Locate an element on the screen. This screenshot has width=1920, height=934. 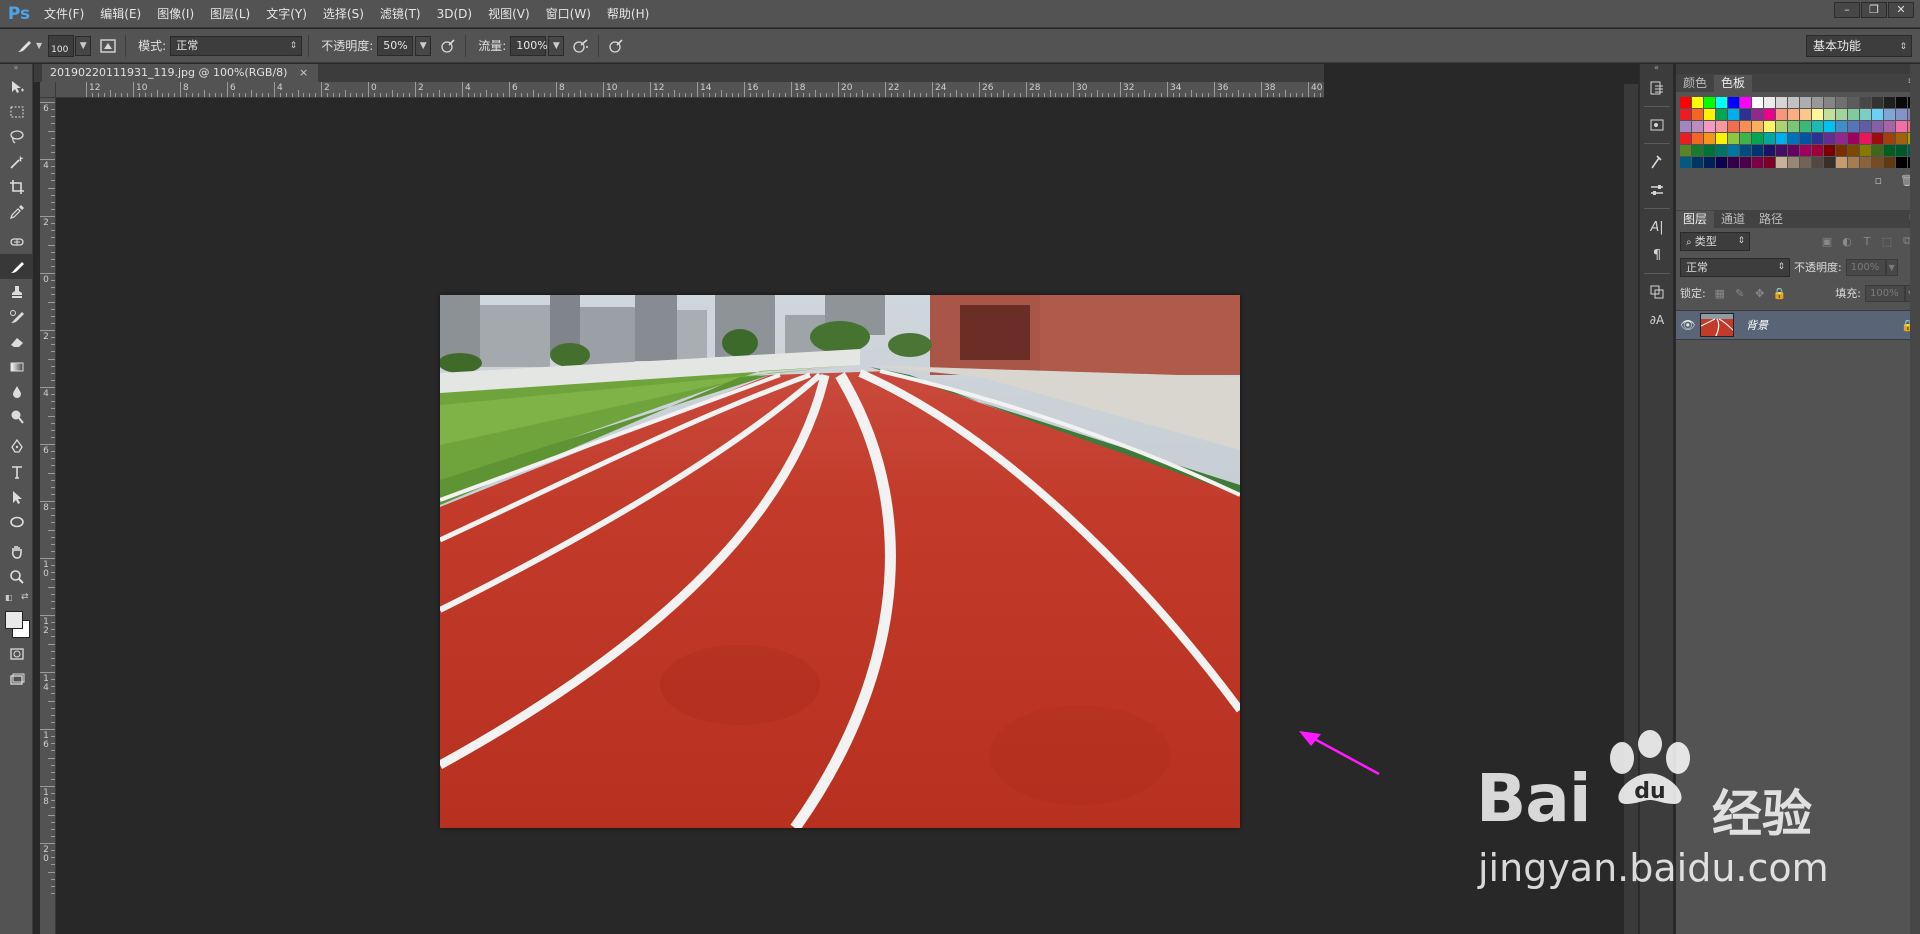
eraser-tool-icon is located at coordinates (16, 341).